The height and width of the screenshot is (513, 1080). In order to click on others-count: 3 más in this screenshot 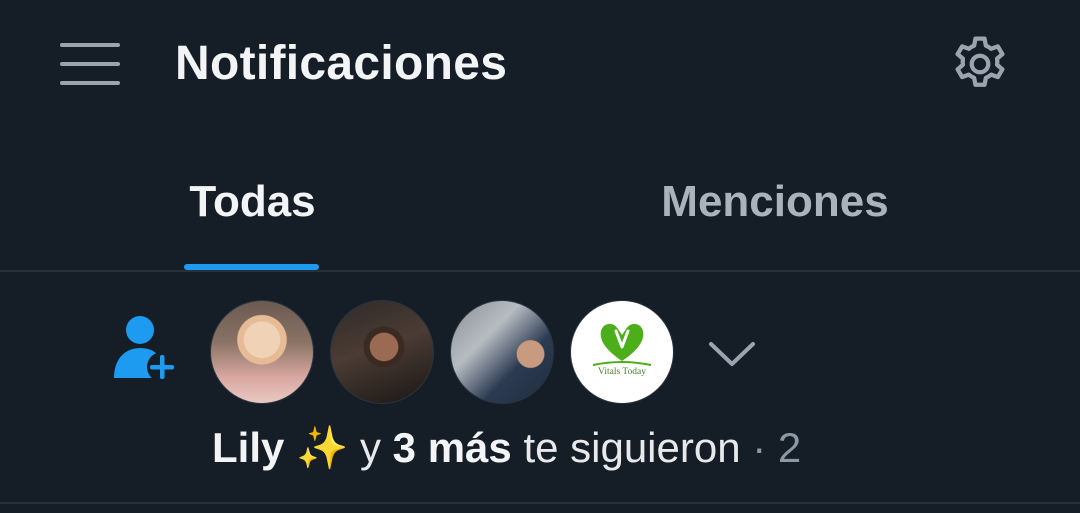, I will do `click(452, 447)`.